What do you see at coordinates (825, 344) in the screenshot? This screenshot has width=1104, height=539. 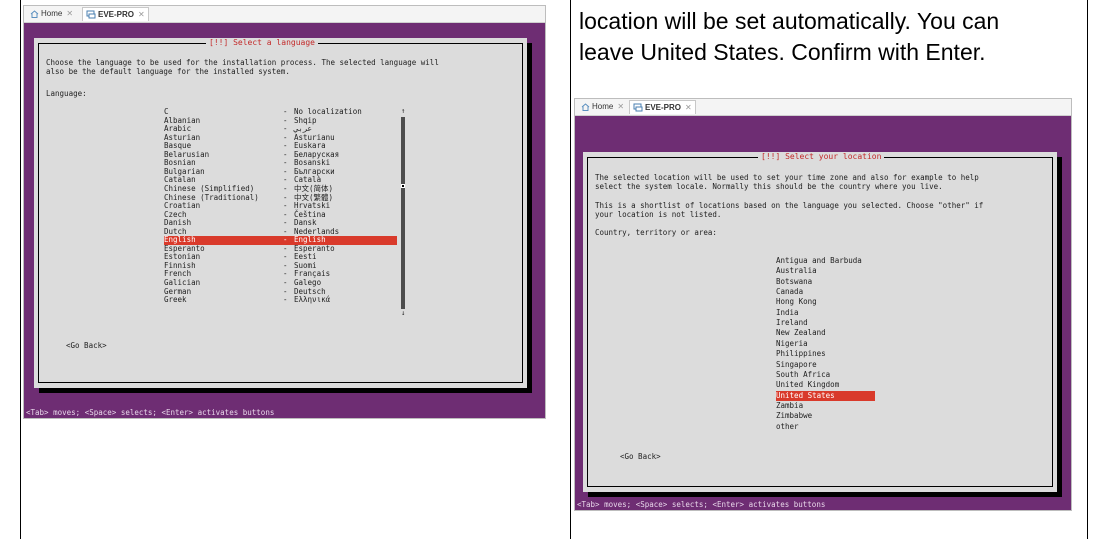 I see `location-option: Nigeria` at bounding box center [825, 344].